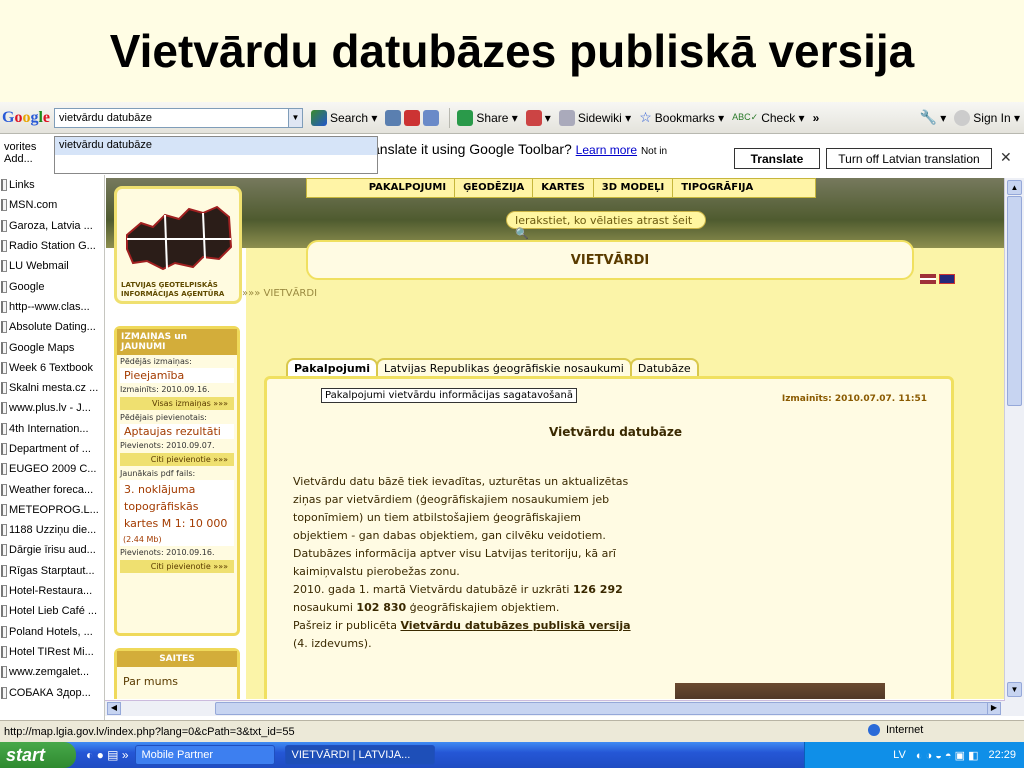 This screenshot has width=1024, height=768. What do you see at coordinates (52, 185) in the screenshot?
I see `favorites-item: Links` at bounding box center [52, 185].